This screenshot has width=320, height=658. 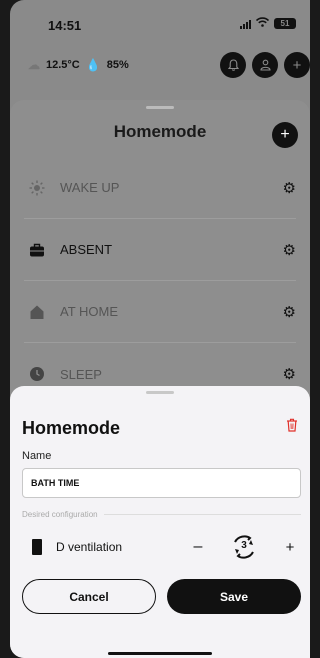 I want to click on mode-label: WAKE UP, so click(x=90, y=187).